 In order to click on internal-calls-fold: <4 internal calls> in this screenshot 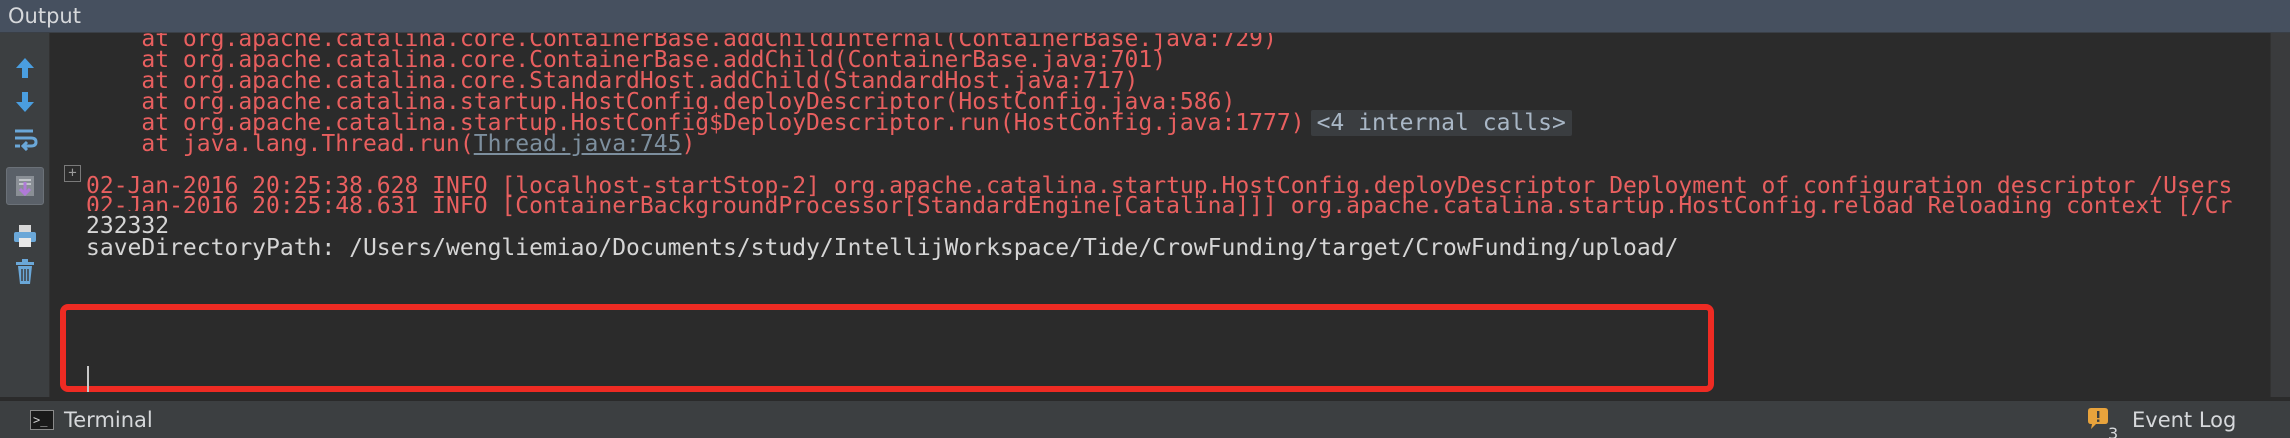, I will do `click(1441, 123)`.